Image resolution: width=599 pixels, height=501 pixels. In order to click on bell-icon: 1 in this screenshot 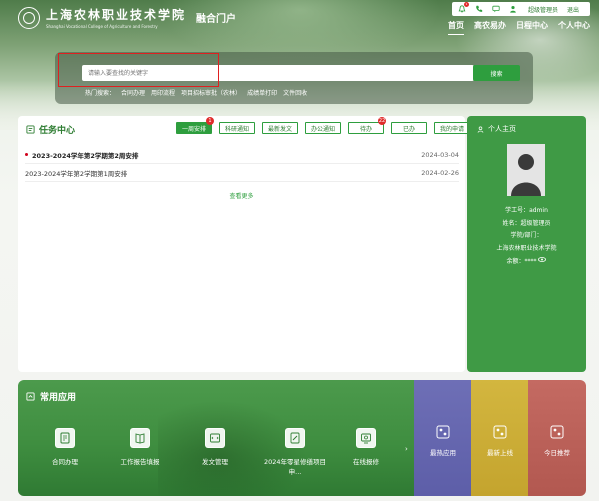, I will do `click(463, 7)`.